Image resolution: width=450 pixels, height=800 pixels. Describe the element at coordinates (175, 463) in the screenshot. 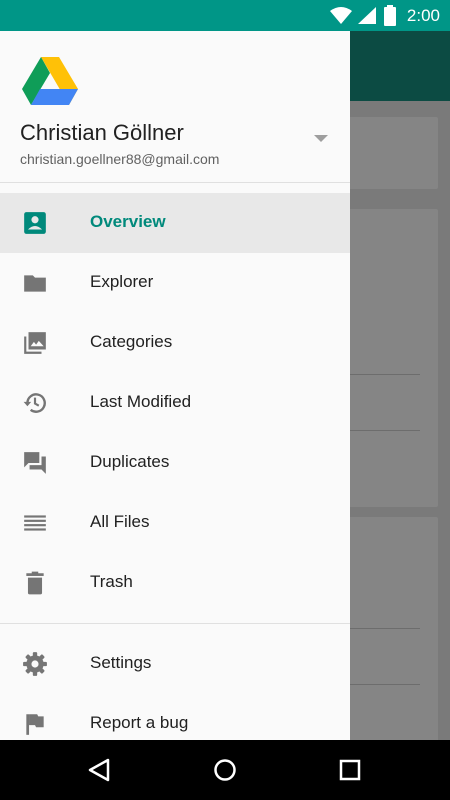

I see `menu-item-duplicates: Duplicates` at that location.